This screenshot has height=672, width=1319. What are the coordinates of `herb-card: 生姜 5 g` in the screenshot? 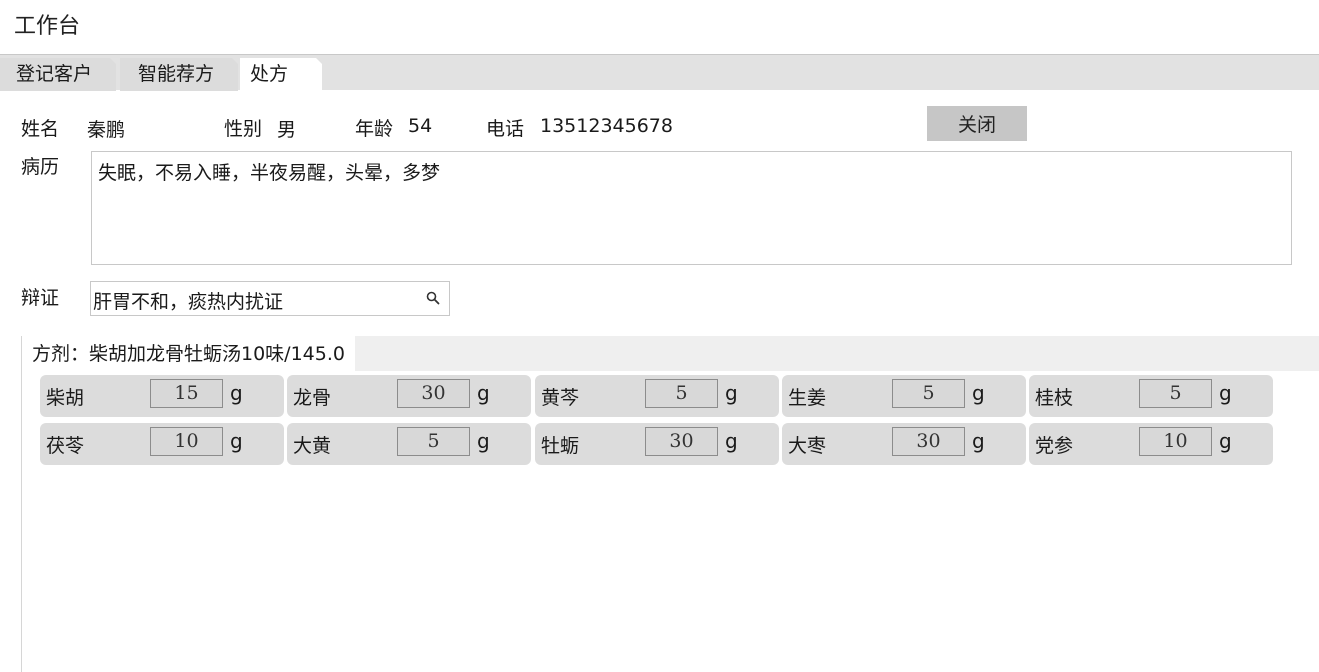 It's located at (904, 396).